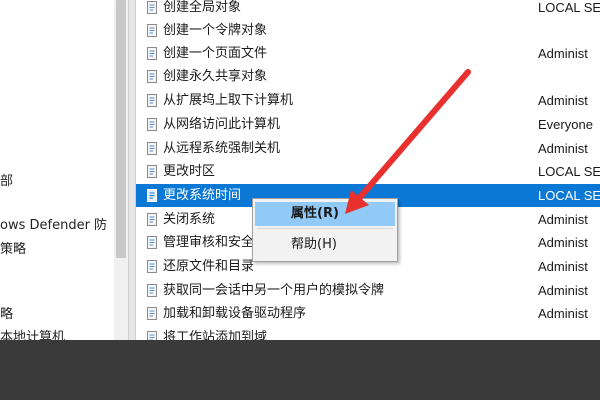 This screenshot has width=600, height=400. I want to click on policy-name: 创建永久共享对象, so click(215, 76).